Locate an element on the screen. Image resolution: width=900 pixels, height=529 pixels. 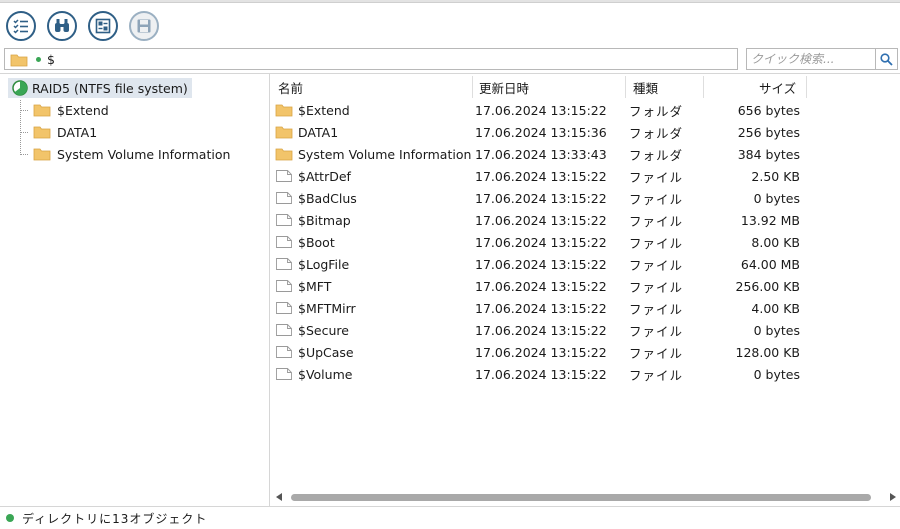
file-name: $Extend is located at coordinates (324, 110).